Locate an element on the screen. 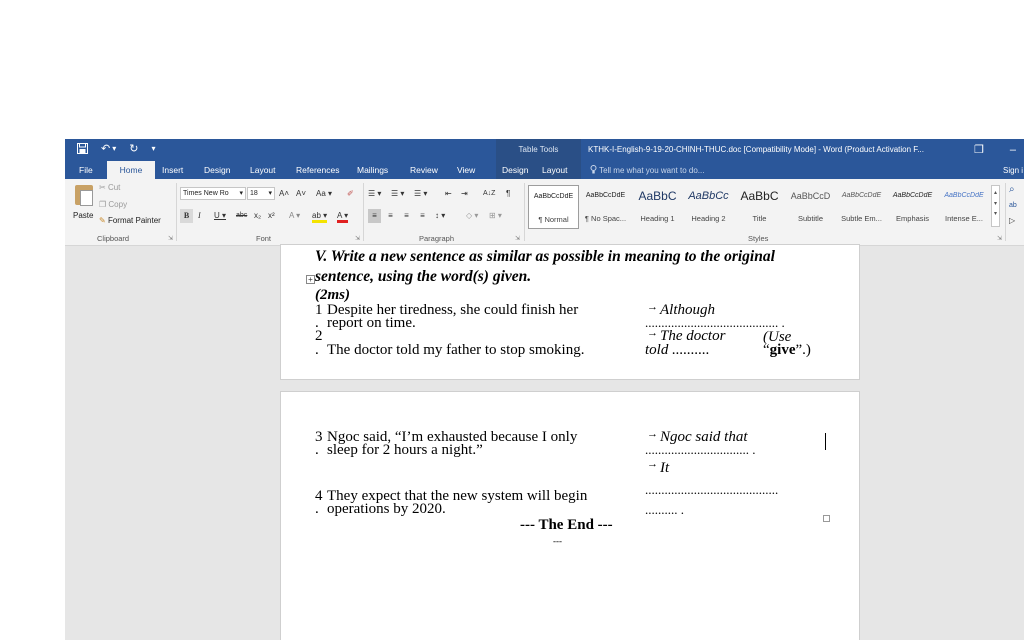 The image size is (1024, 640). minimize-icon: – is located at coordinates (1013, 150).